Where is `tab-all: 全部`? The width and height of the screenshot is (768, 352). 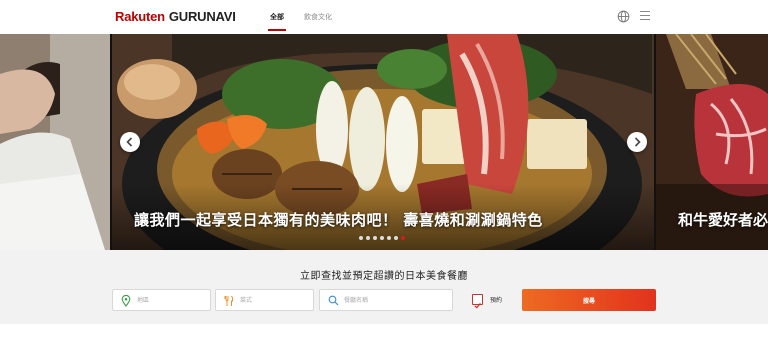 tab-all: 全部 is located at coordinates (277, 21).